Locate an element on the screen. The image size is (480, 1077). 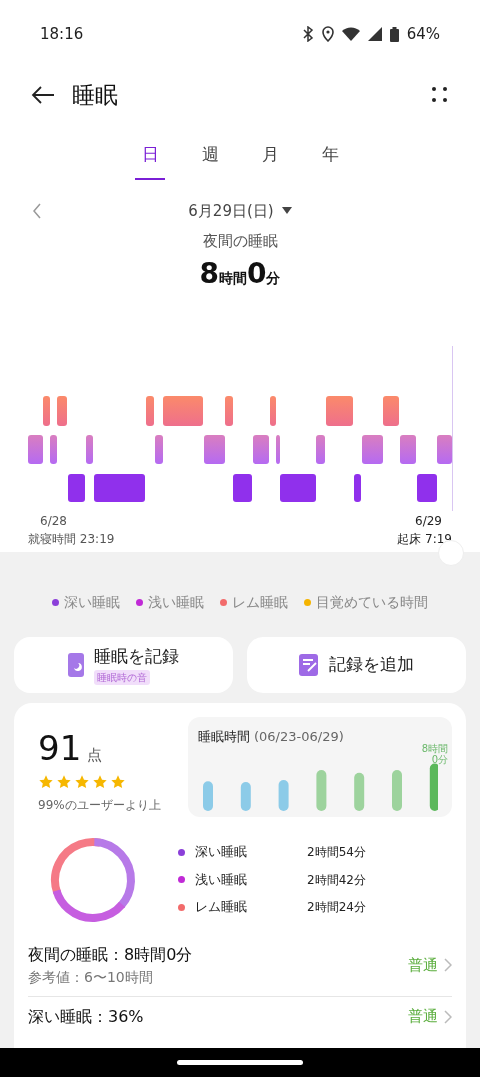
phone-moon-icon is located at coordinates (76, 664).